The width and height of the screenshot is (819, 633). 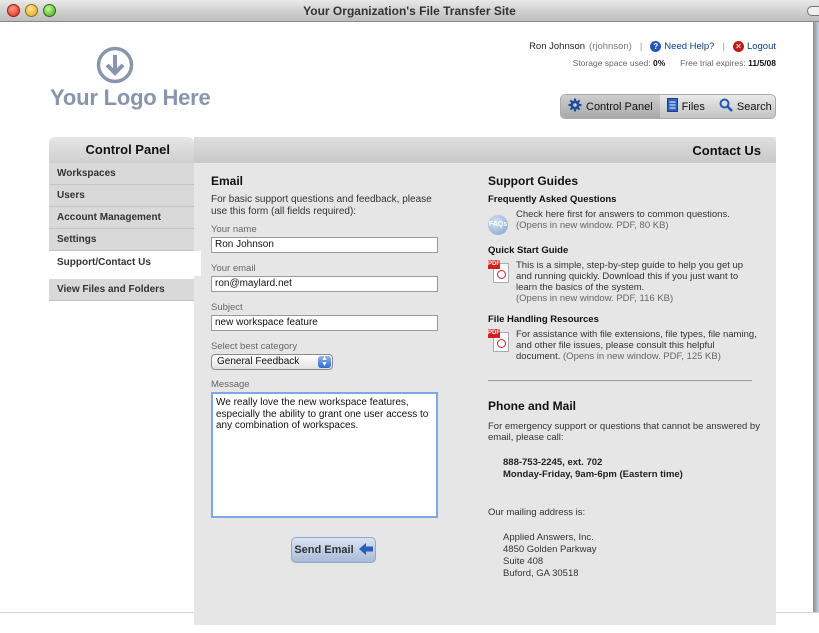 I want to click on help-link: ? Need Help?, so click(x=682, y=46).